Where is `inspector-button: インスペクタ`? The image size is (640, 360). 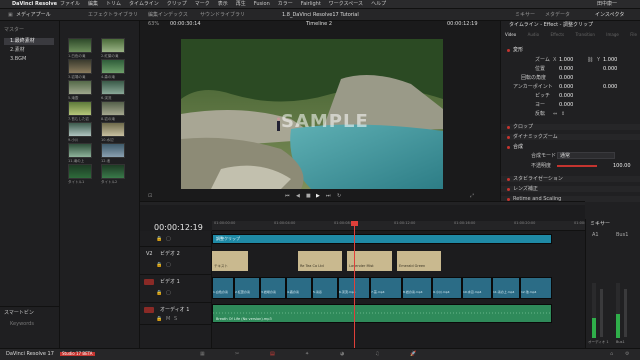
inspector-button: インスペクタ is located at coordinates (609, 15).